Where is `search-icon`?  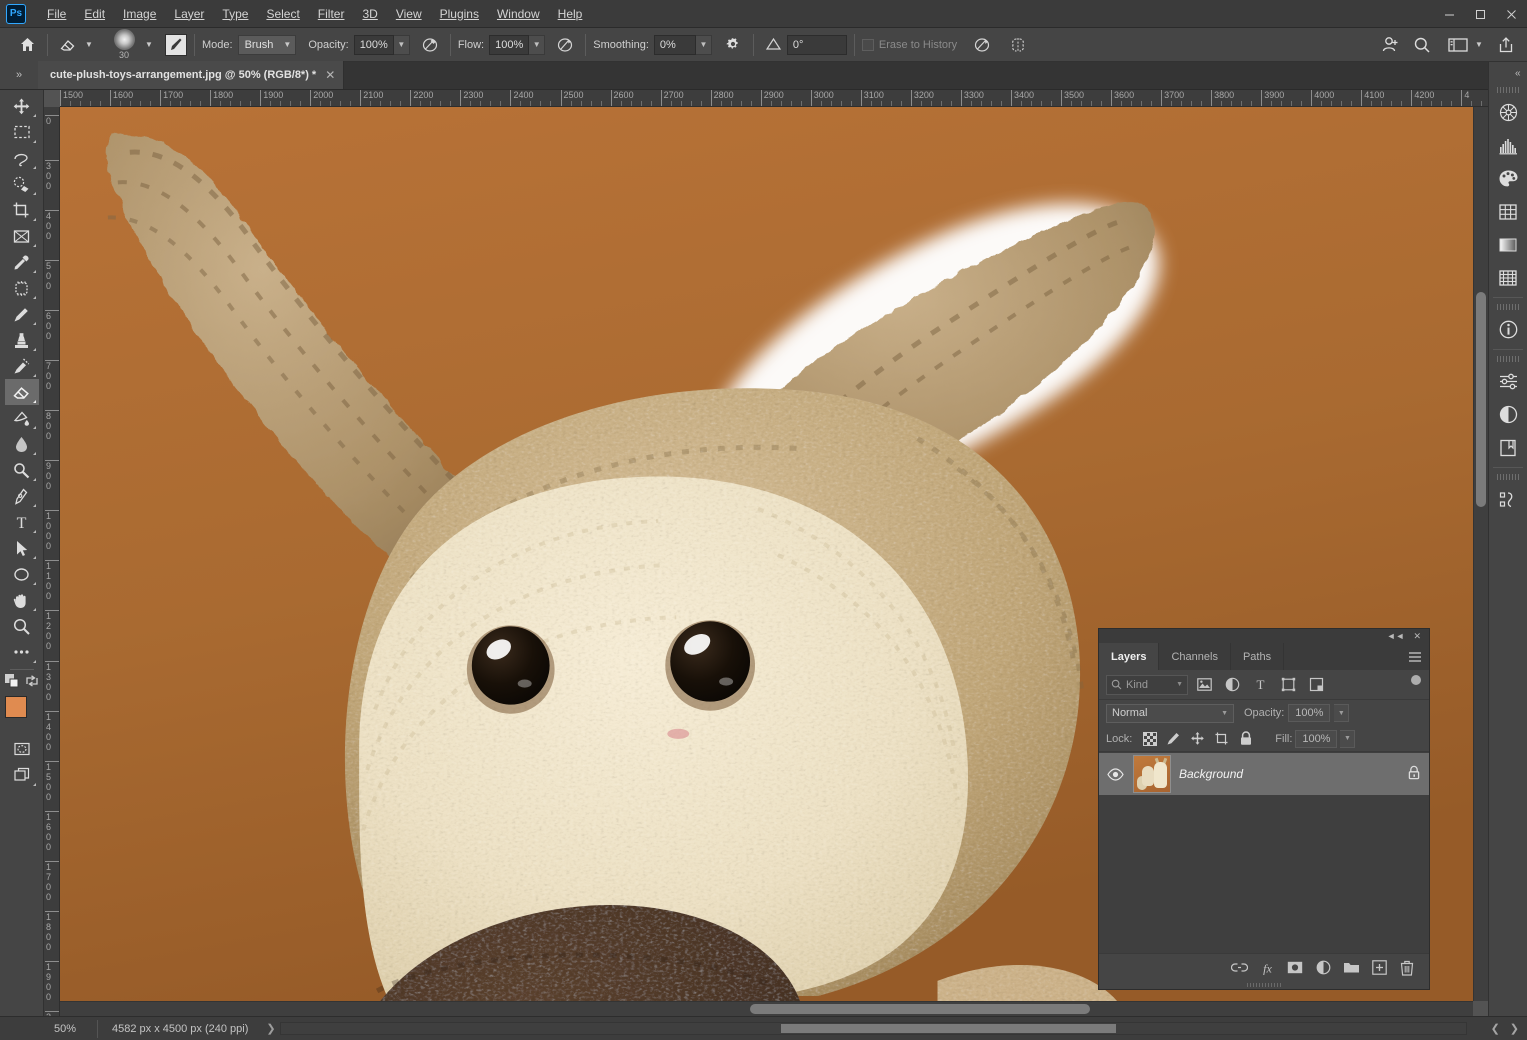
search-icon is located at coordinates (1422, 45).